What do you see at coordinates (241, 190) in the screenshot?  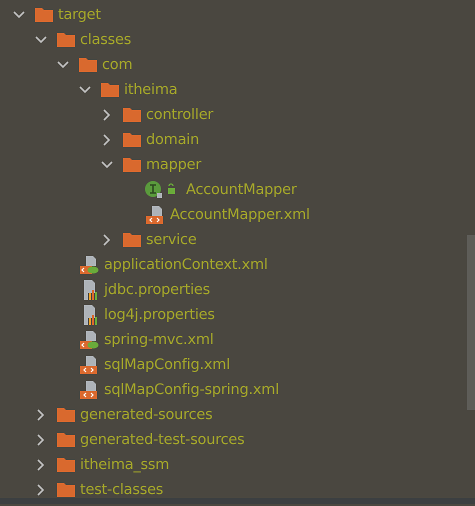 I see `file-name: AccountMapper` at bounding box center [241, 190].